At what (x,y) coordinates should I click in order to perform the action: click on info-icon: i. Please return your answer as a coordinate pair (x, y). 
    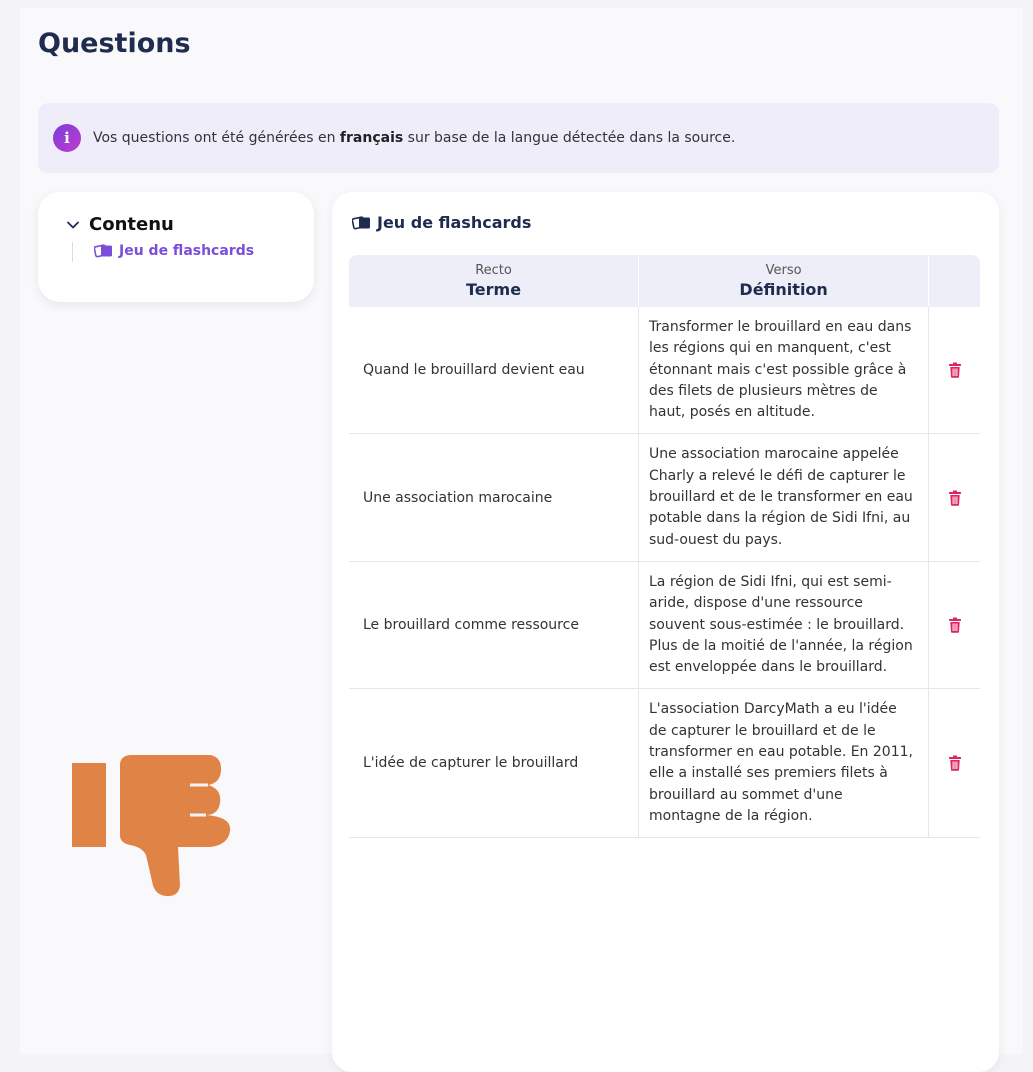
    Looking at the image, I should click on (67, 138).